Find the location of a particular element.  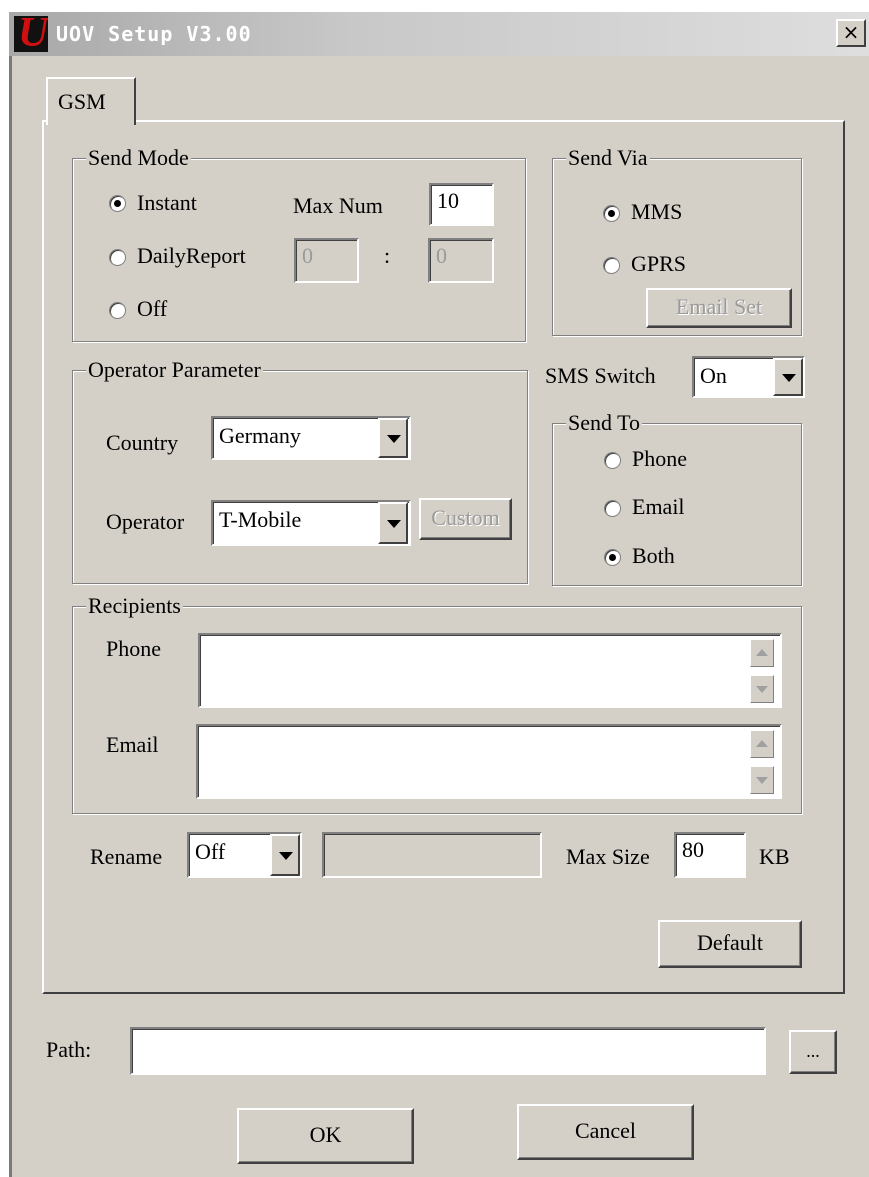

app-logo-icon: U is located at coordinates (31, 34).